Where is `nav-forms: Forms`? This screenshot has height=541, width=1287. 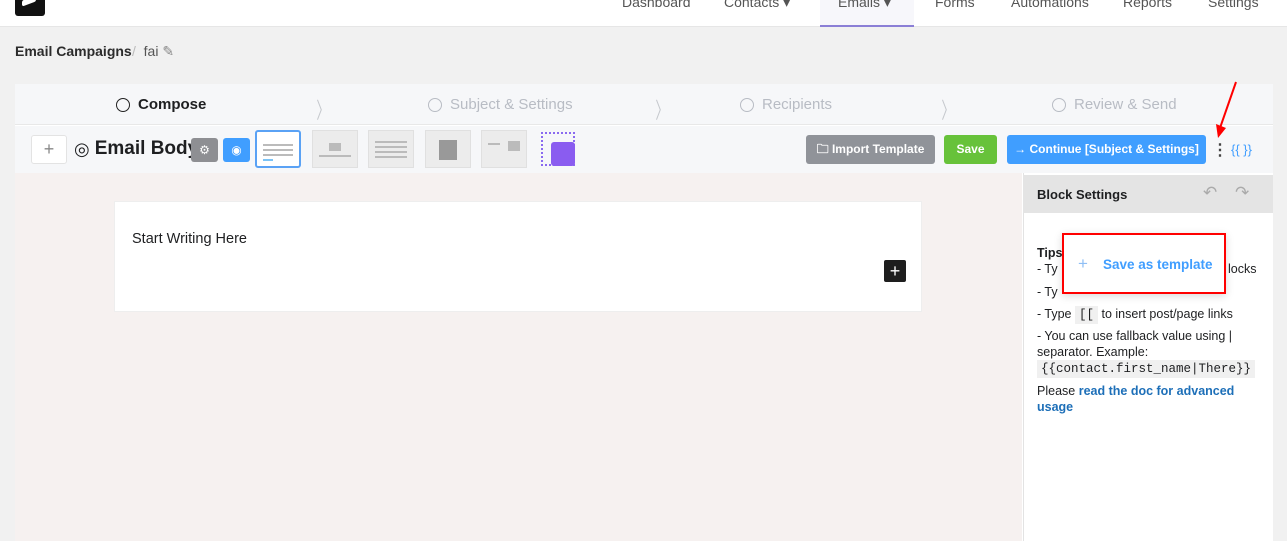 nav-forms: Forms is located at coordinates (955, 13).